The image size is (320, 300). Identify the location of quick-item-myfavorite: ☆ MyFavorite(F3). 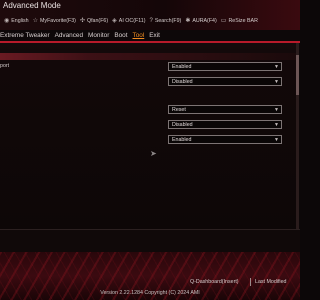
(54, 21).